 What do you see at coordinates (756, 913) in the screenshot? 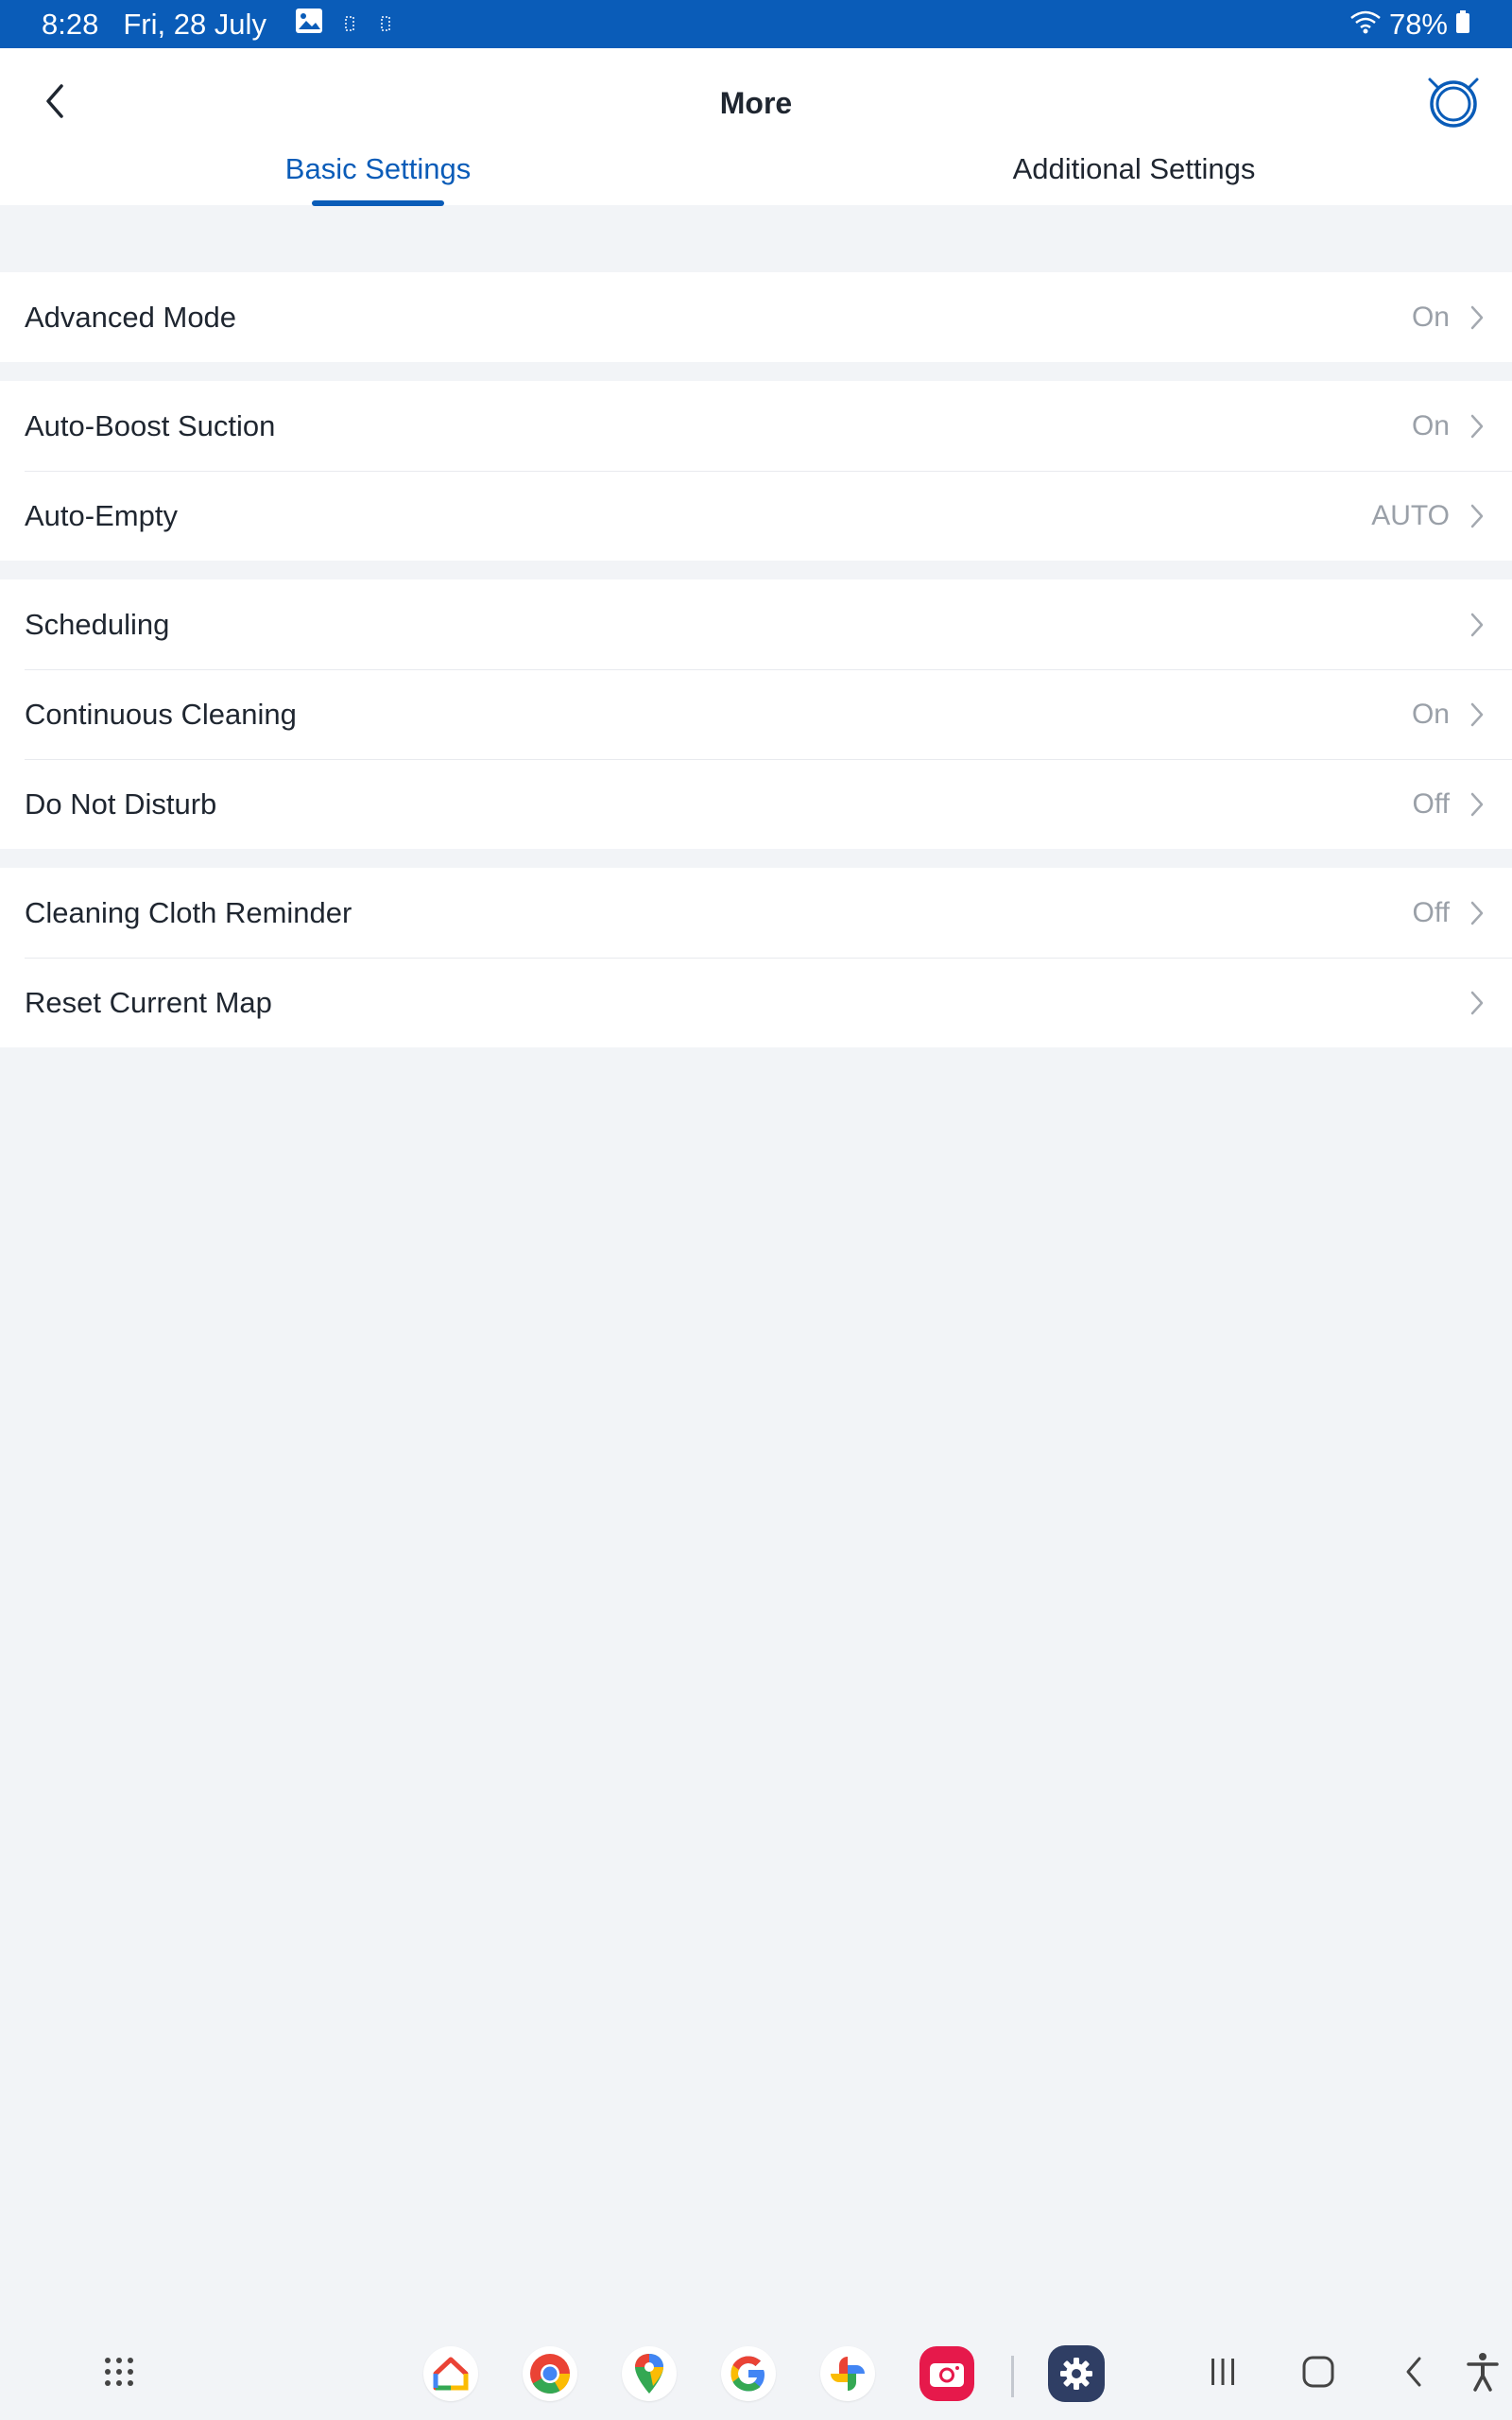
I see `setting-cleaning-cloth-reminder: Cleaning Cloth Reminder Off` at bounding box center [756, 913].